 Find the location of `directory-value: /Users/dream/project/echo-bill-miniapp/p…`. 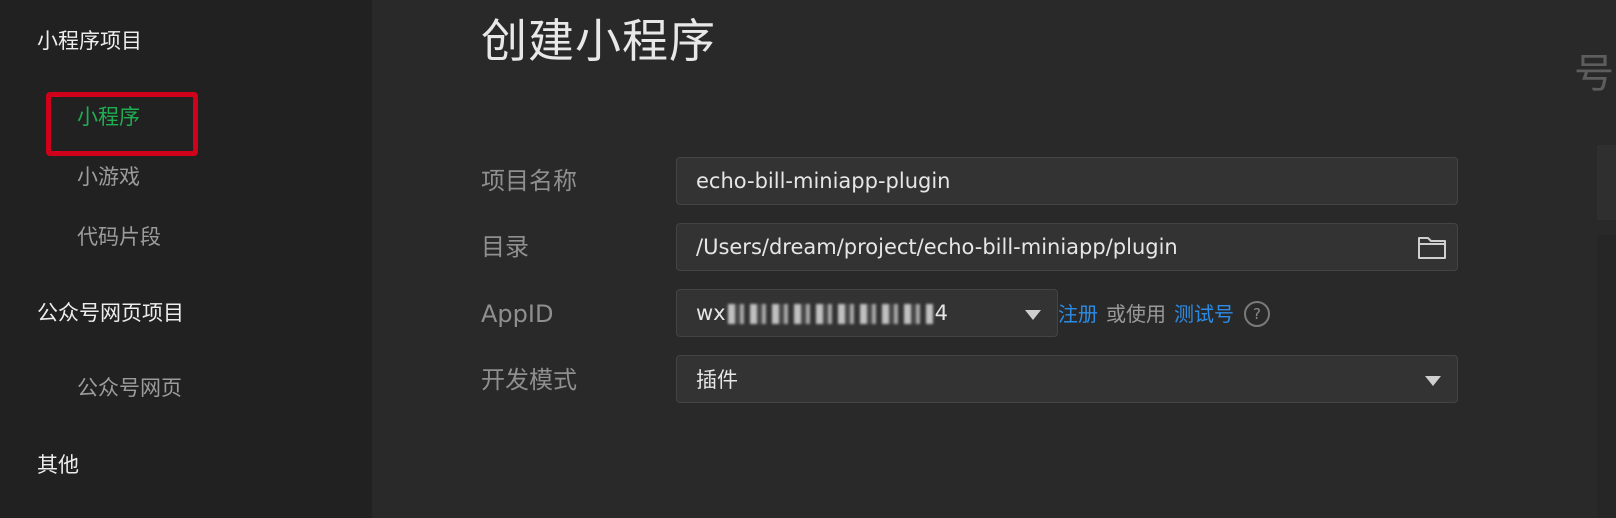

directory-value: /Users/dream/project/echo-bill-miniapp/p… is located at coordinates (937, 247).